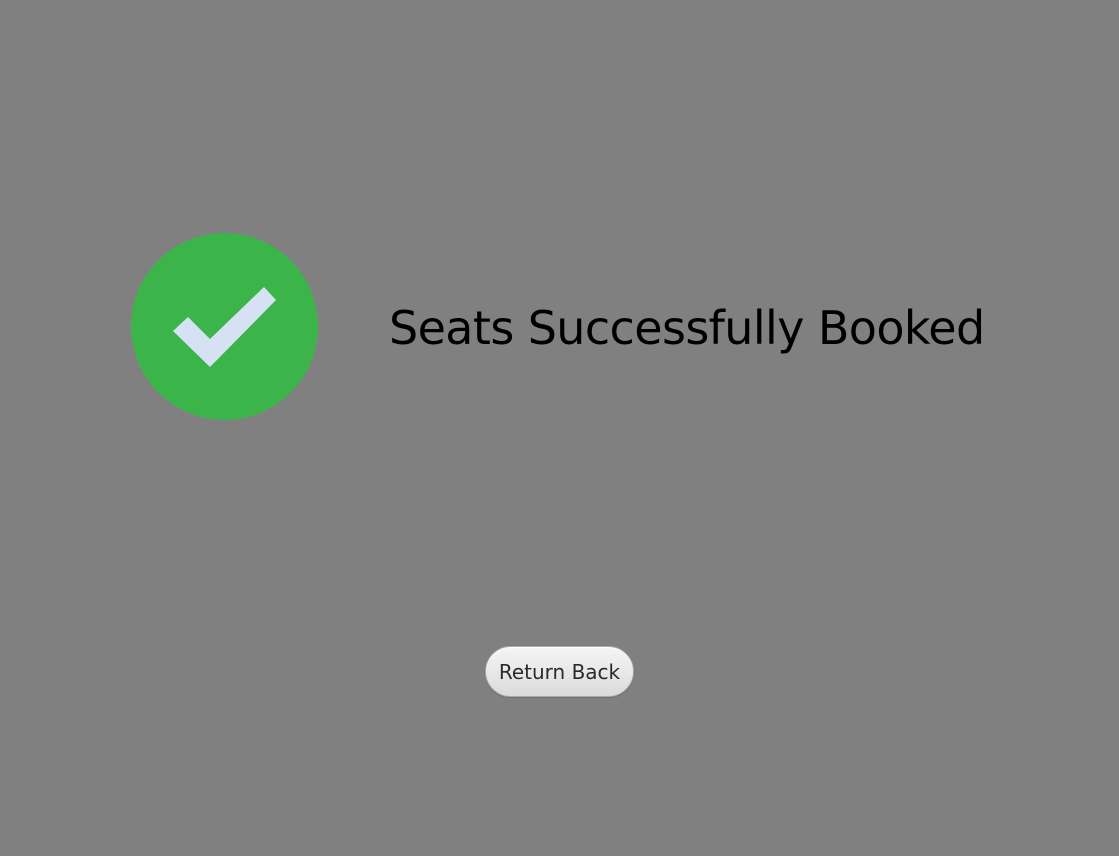  I want to click on check-circle-icon, so click(224, 326).